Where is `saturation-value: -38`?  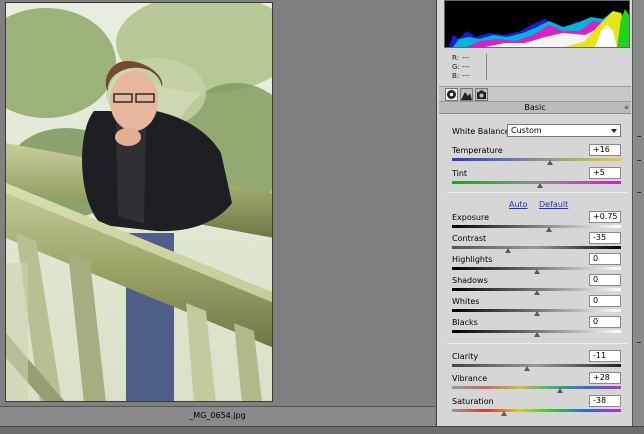
saturation-value: -38 is located at coordinates (605, 401).